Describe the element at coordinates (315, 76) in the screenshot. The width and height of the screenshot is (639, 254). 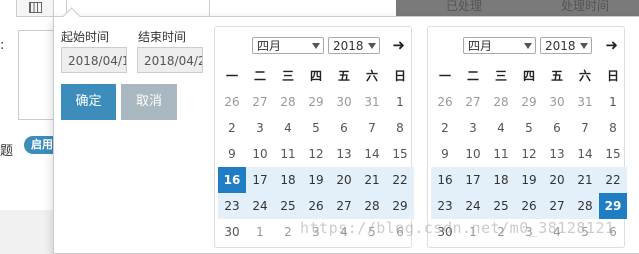
I see `weekday-header: 四` at that location.